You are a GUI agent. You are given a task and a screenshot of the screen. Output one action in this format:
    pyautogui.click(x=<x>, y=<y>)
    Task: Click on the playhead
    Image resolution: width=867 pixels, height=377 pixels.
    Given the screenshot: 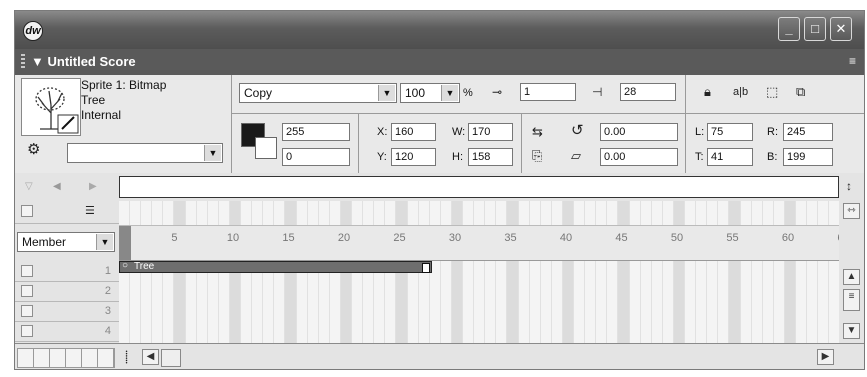 What is the action you would take?
    pyautogui.click(x=125, y=243)
    